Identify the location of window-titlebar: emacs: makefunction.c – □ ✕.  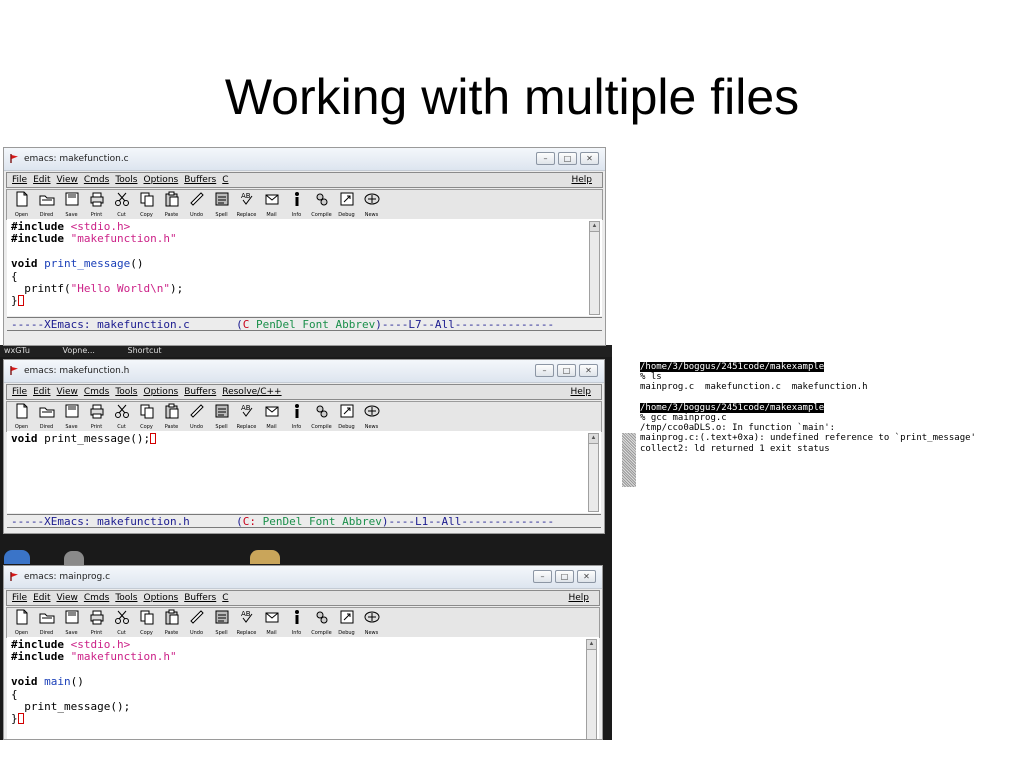
(304, 159).